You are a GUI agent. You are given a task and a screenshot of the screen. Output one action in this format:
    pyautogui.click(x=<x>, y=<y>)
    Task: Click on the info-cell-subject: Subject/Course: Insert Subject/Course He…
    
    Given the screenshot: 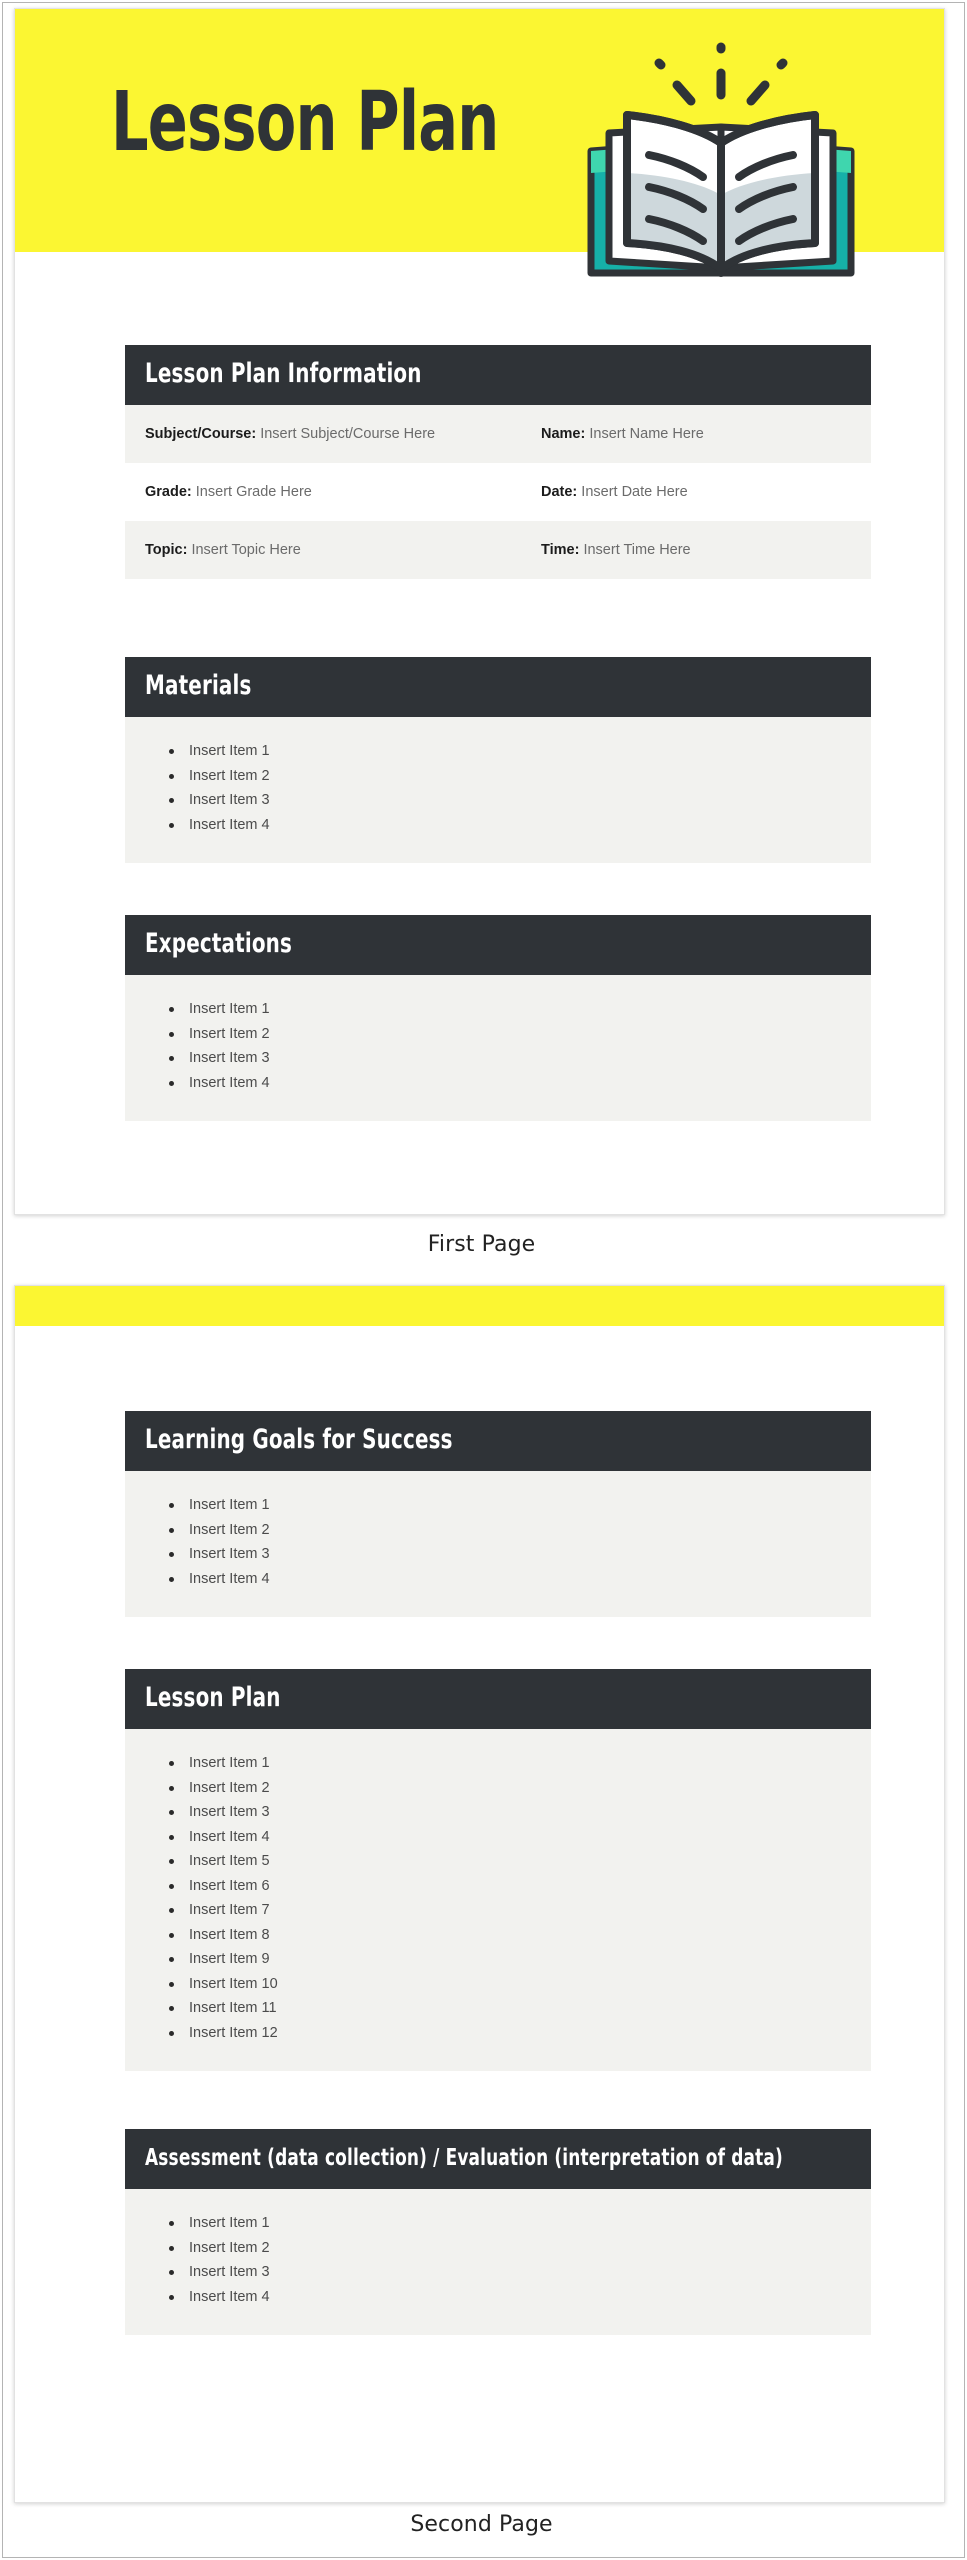 What is the action you would take?
    pyautogui.click(x=343, y=434)
    